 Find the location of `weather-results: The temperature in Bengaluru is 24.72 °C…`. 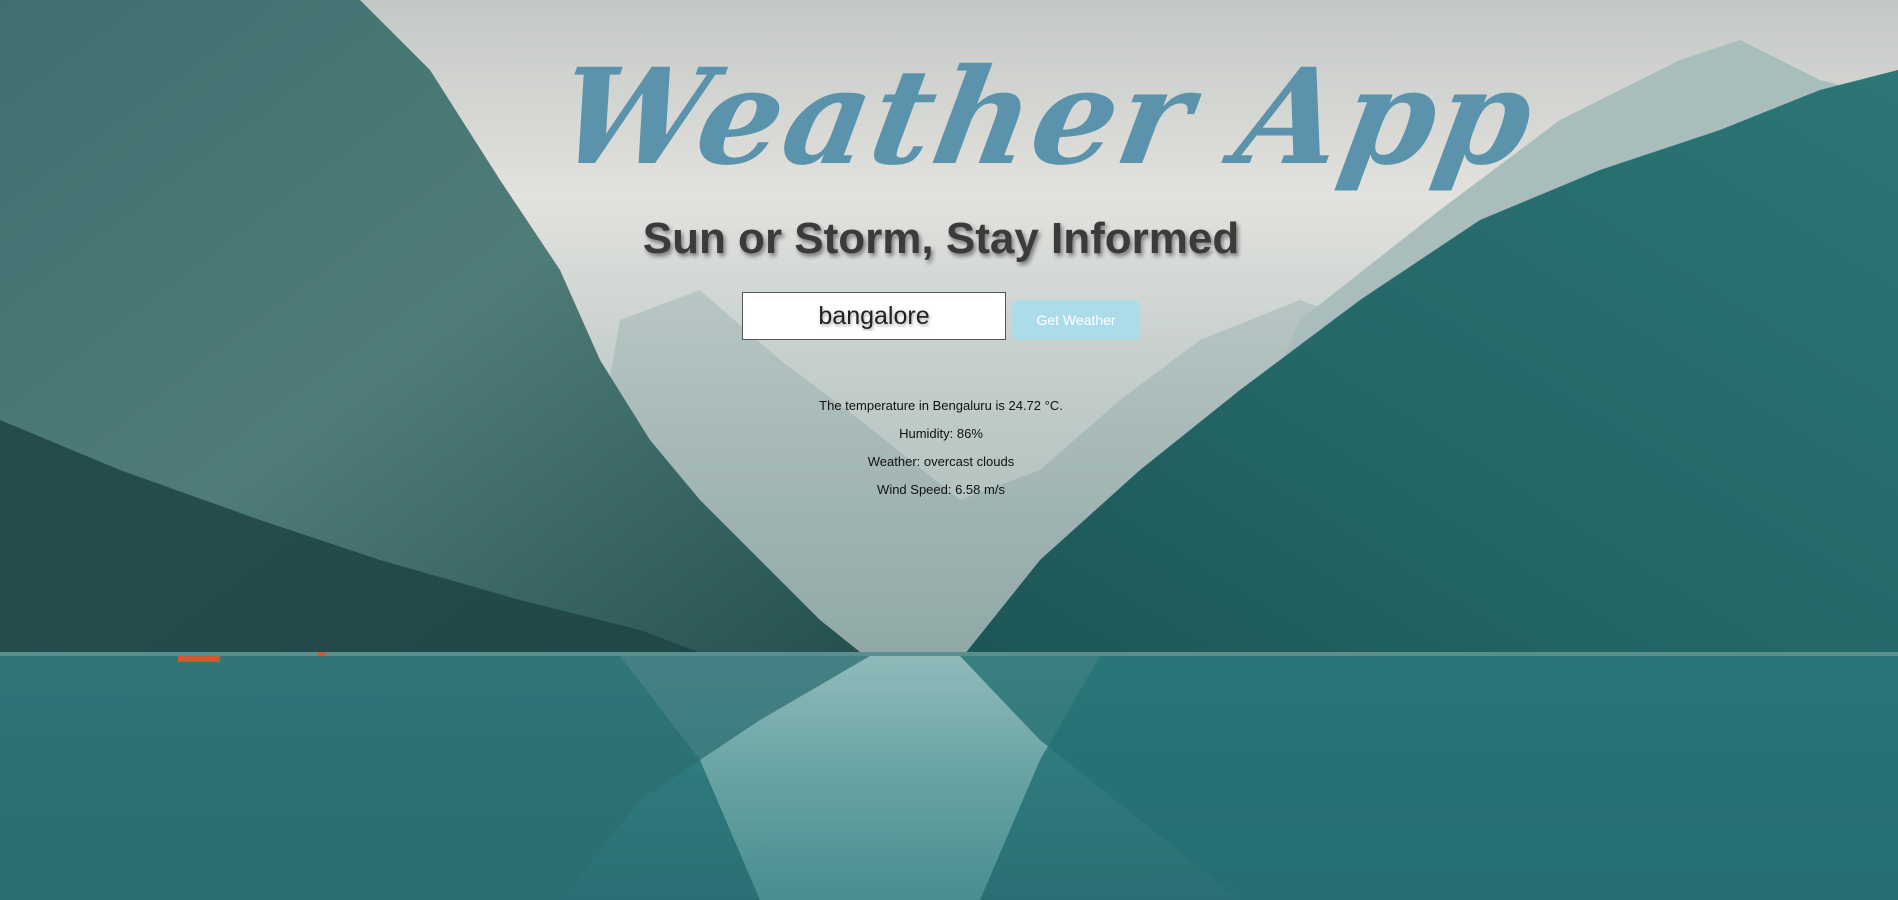

weather-results: The temperature in Bengaluru is 24.72 °C… is located at coordinates (941, 452).